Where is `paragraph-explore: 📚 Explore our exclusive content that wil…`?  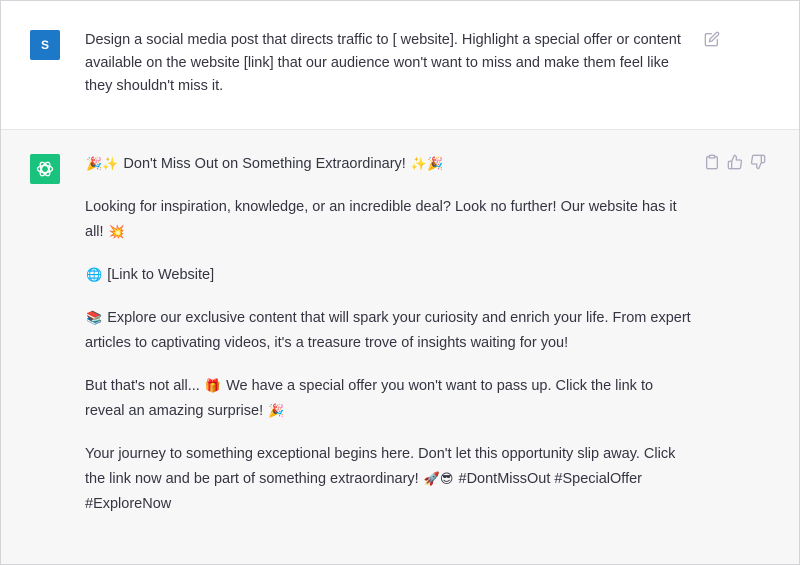 paragraph-explore: 📚 Explore our exclusive content that wil… is located at coordinates (390, 331).